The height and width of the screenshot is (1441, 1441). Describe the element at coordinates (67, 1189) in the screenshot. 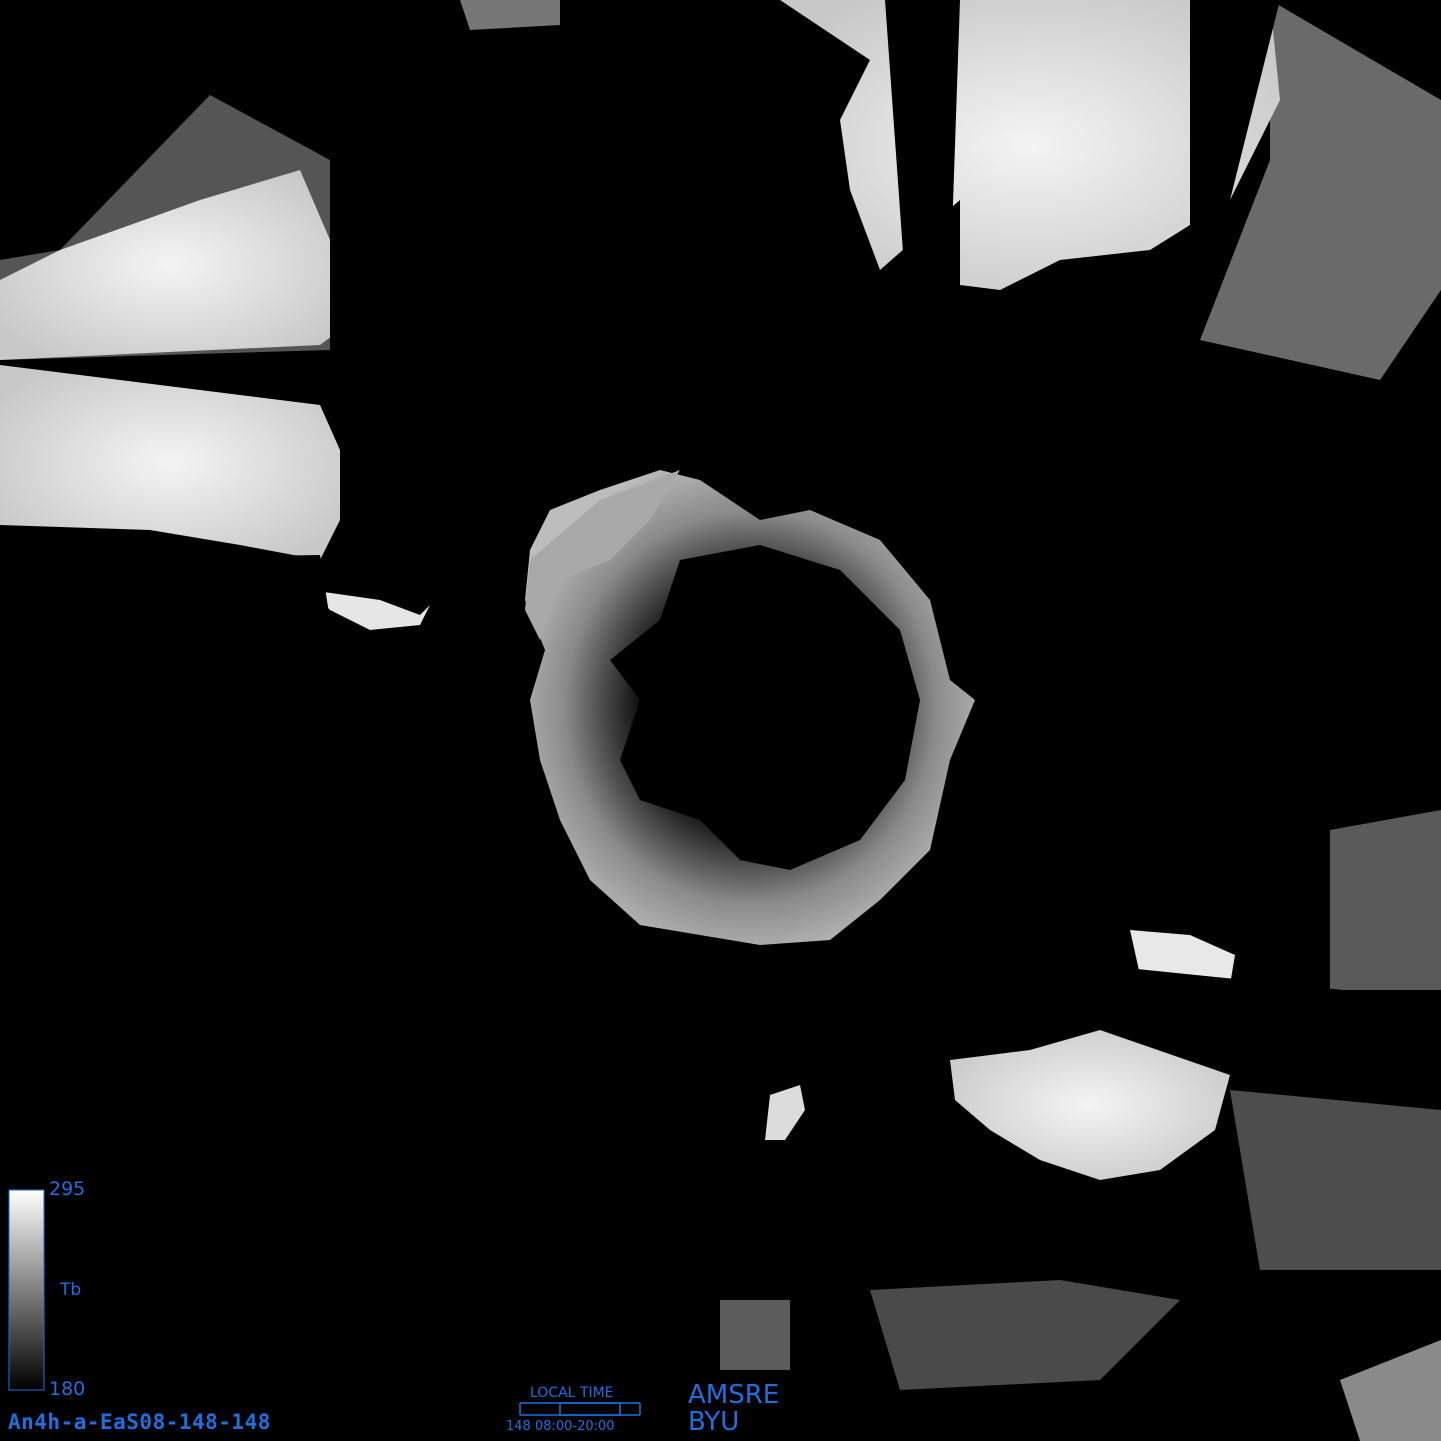

I see `colorbar-max-label: 295` at that location.